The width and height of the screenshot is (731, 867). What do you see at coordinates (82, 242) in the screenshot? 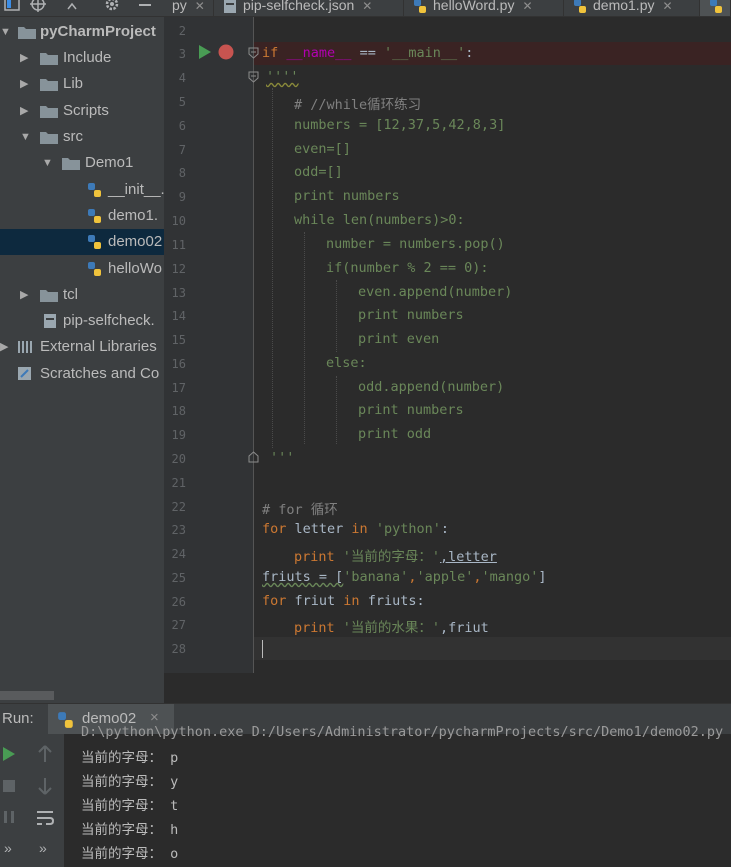
I see `tree-item-demo02-file: demo02` at bounding box center [82, 242].